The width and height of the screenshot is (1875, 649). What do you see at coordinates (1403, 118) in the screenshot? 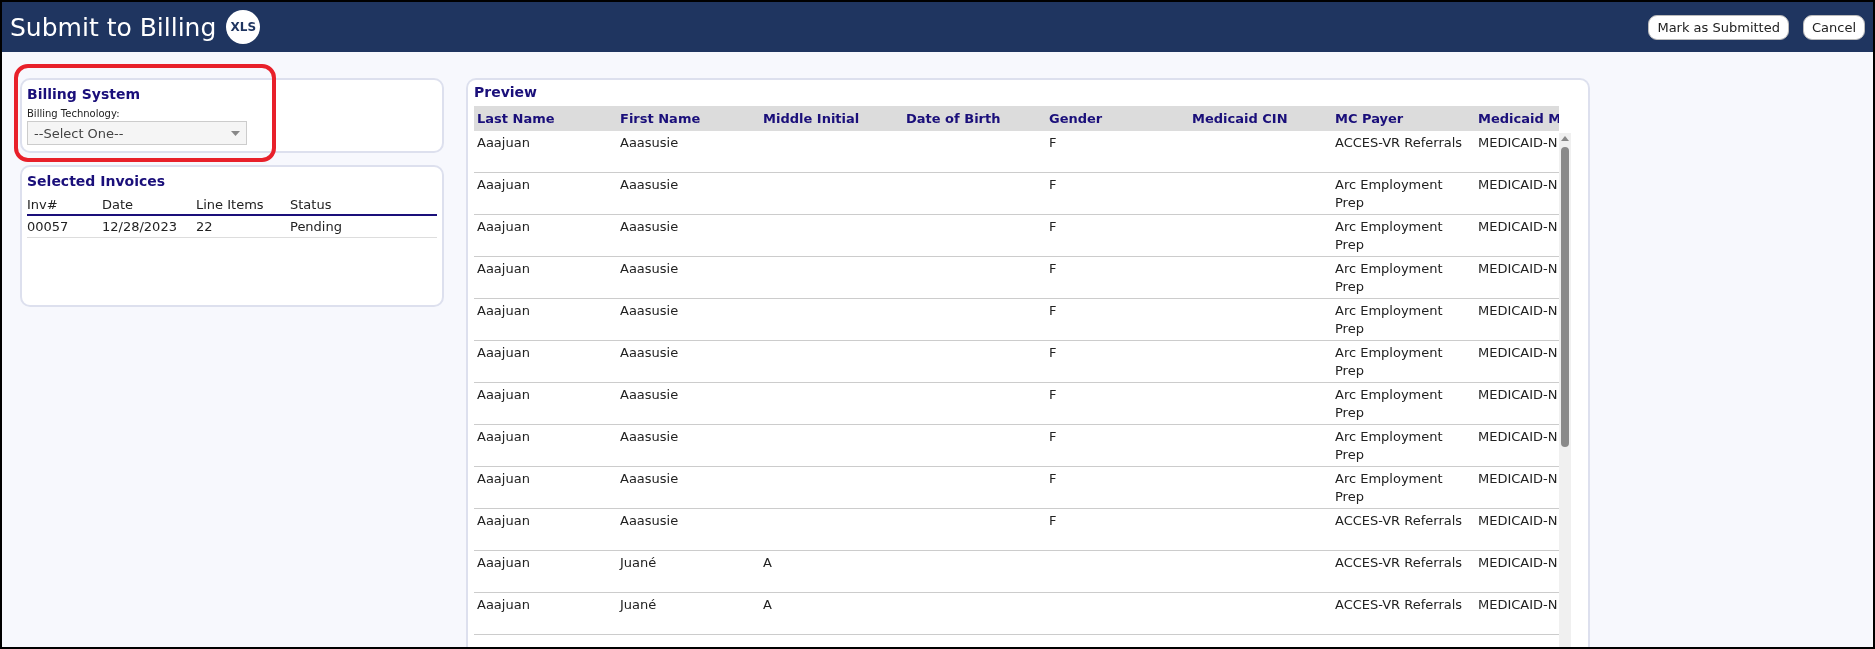
I see `column-header: MC Payer` at bounding box center [1403, 118].